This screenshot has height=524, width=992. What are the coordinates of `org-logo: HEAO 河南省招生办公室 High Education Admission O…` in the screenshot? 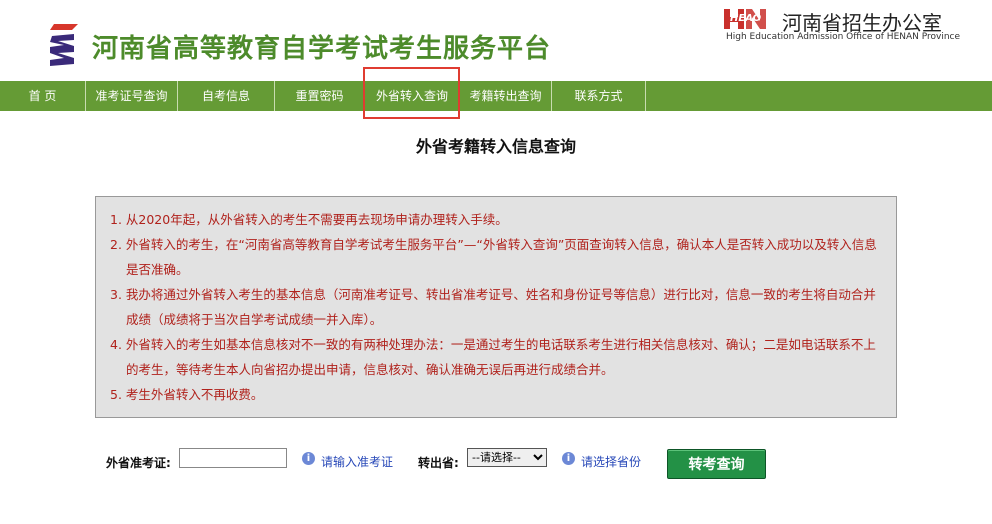 It's located at (853, 23).